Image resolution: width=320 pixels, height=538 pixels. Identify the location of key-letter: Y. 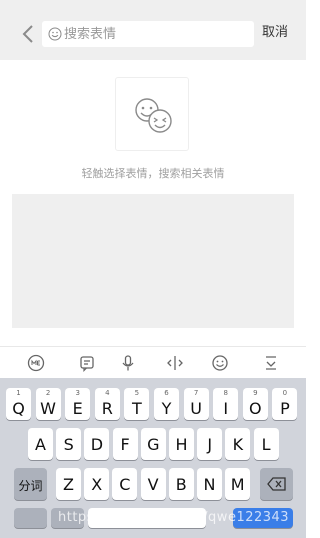
(166, 408).